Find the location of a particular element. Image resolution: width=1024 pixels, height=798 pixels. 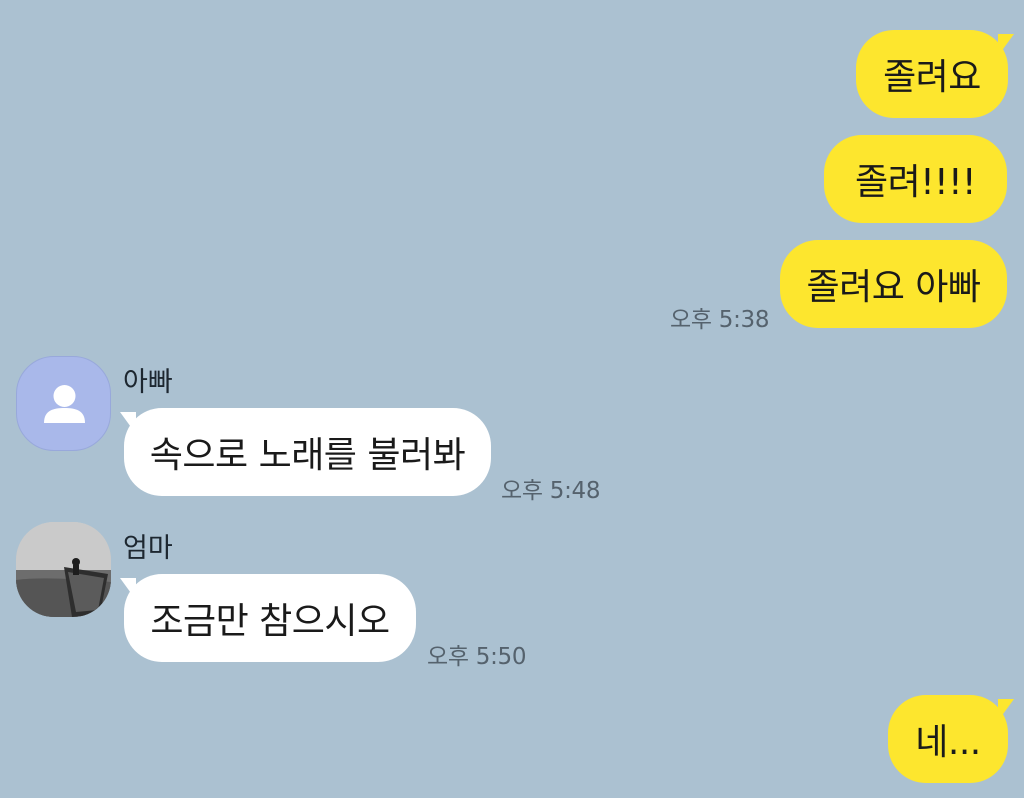

person-silhouette-icon is located at coordinates (64, 404).